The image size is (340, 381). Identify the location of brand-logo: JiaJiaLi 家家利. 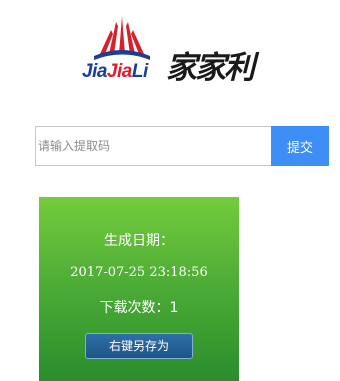
(182, 50).